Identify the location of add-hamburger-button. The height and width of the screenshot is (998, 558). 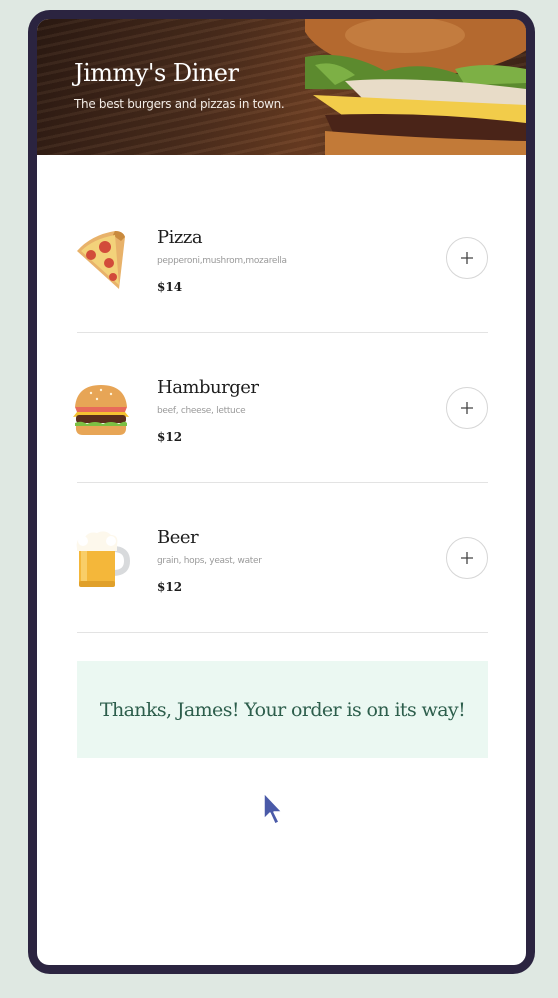
(467, 408).